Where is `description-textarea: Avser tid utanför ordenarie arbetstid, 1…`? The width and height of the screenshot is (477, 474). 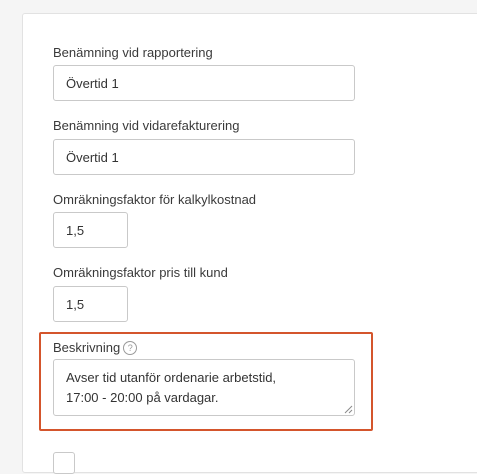
description-textarea: Avser tid utanför ordenarie arbetstid, 1… is located at coordinates (204, 387).